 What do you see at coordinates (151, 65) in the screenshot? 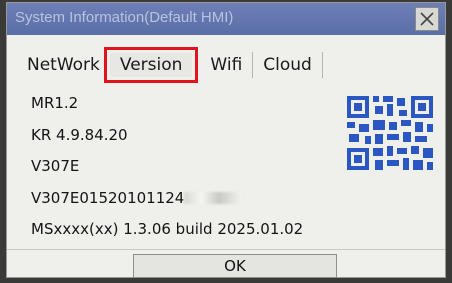
I see `tab-version: Version` at bounding box center [151, 65].